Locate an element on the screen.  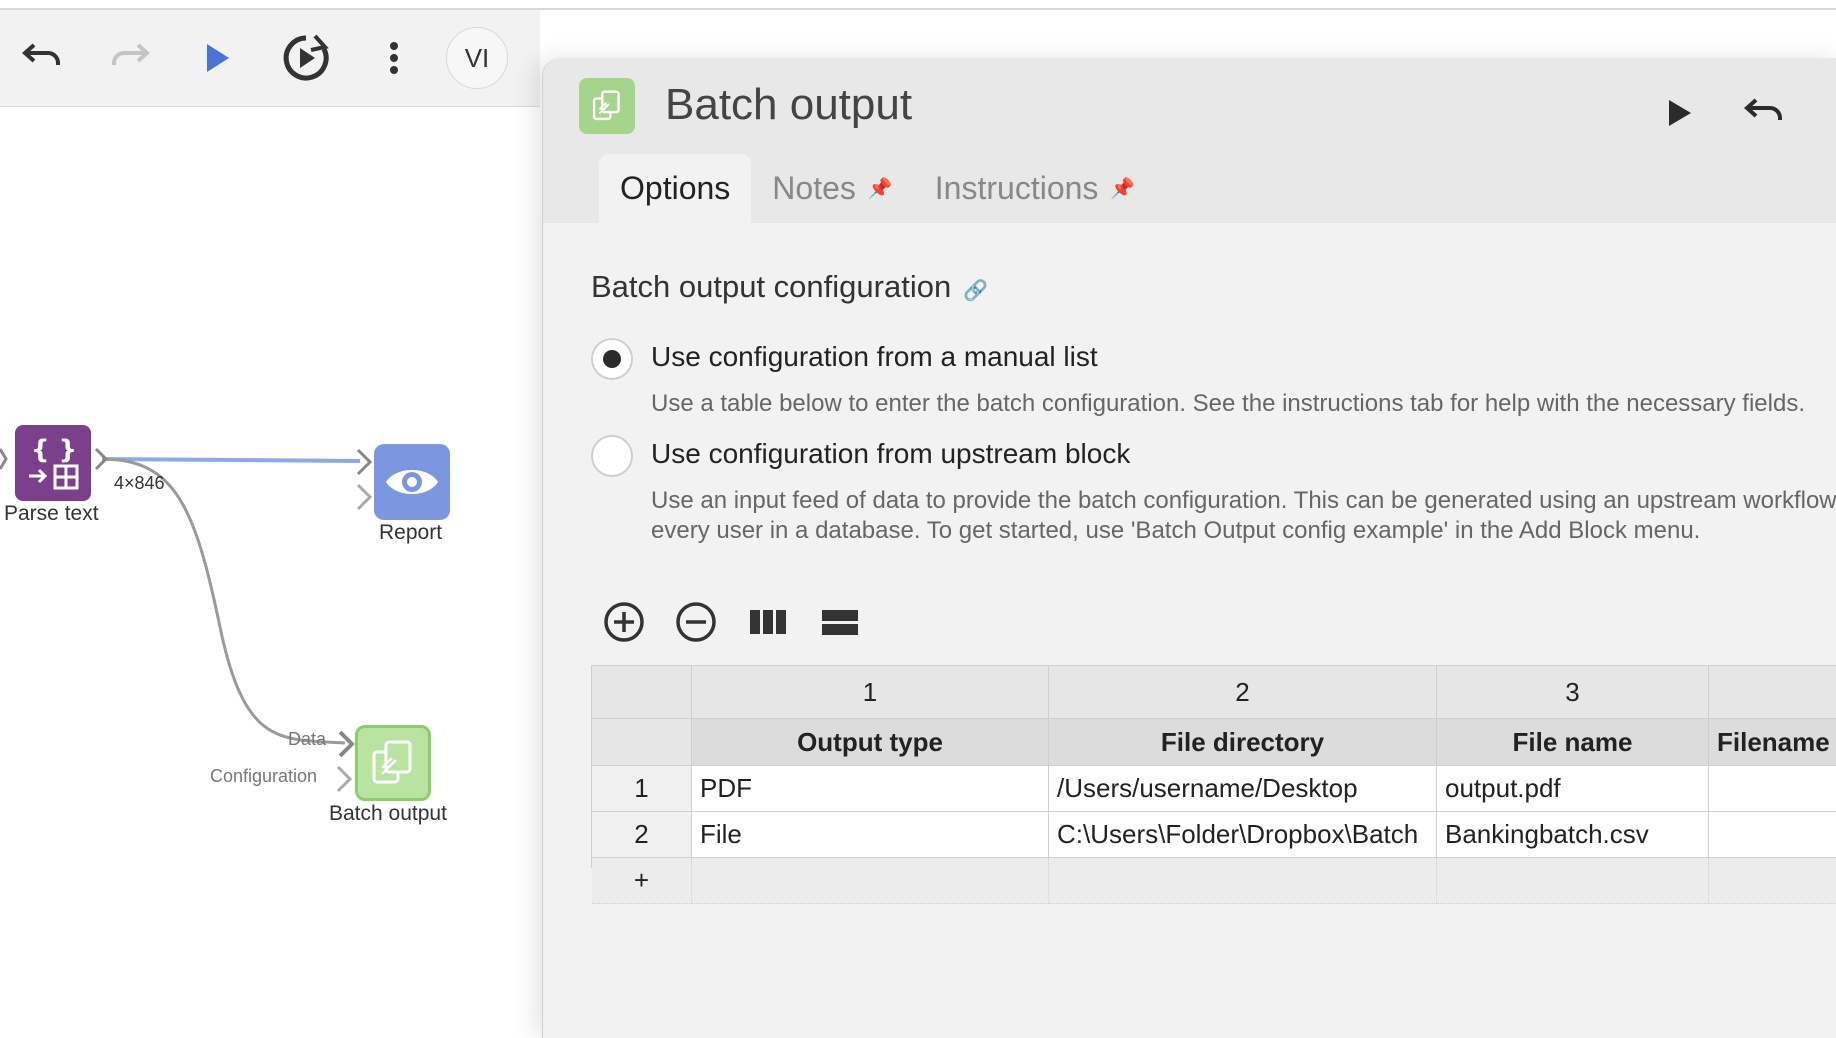
node-label-report: Report is located at coordinates (411, 532).